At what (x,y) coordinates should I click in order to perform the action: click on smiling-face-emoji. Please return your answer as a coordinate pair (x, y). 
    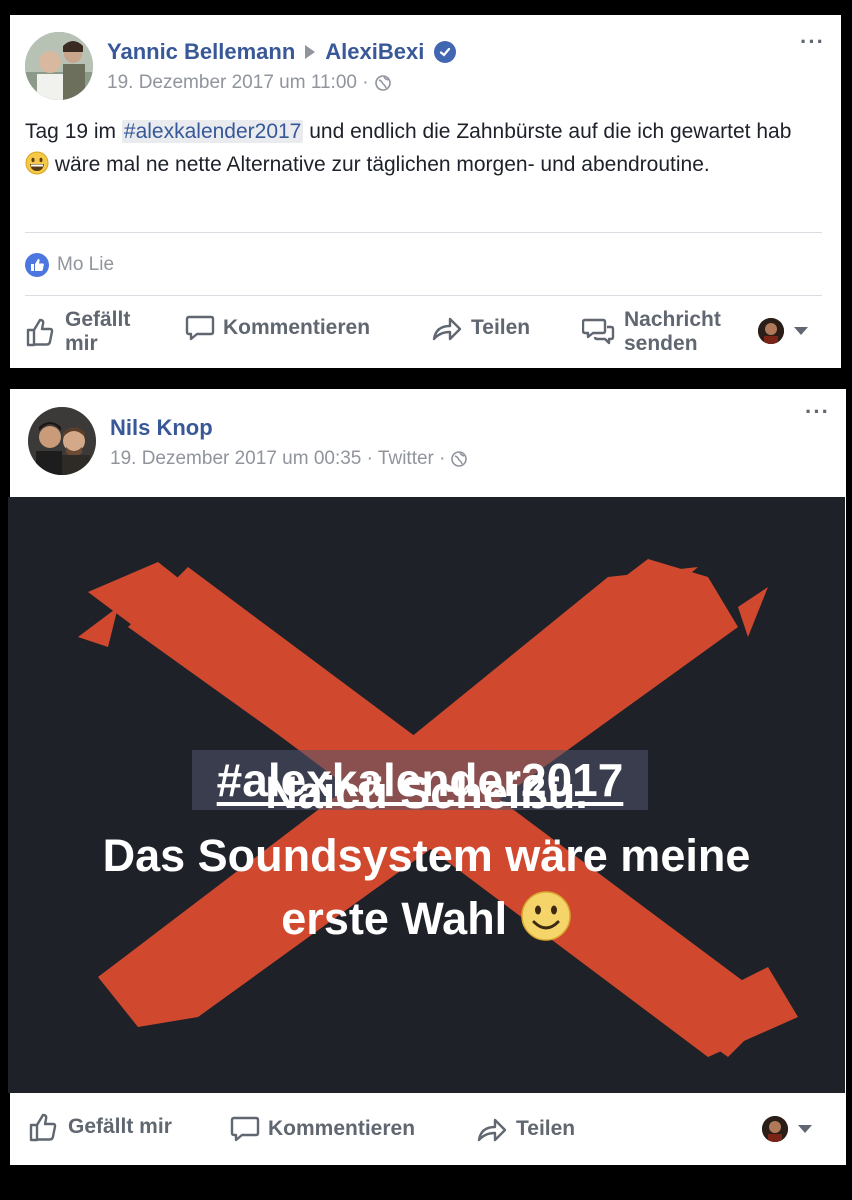
    Looking at the image, I should click on (546, 921).